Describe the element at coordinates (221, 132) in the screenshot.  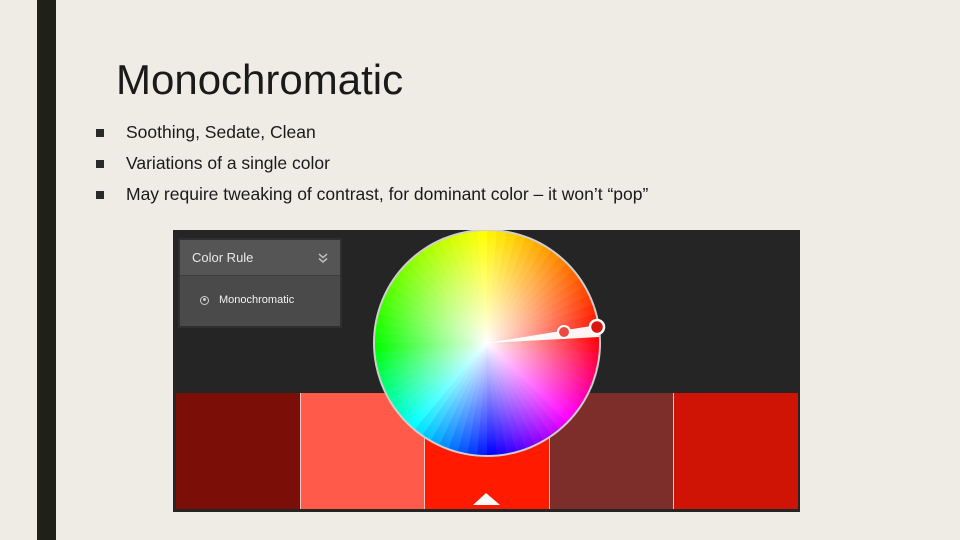
I see `bullet-text: Soothing, Sedate, Clean` at that location.